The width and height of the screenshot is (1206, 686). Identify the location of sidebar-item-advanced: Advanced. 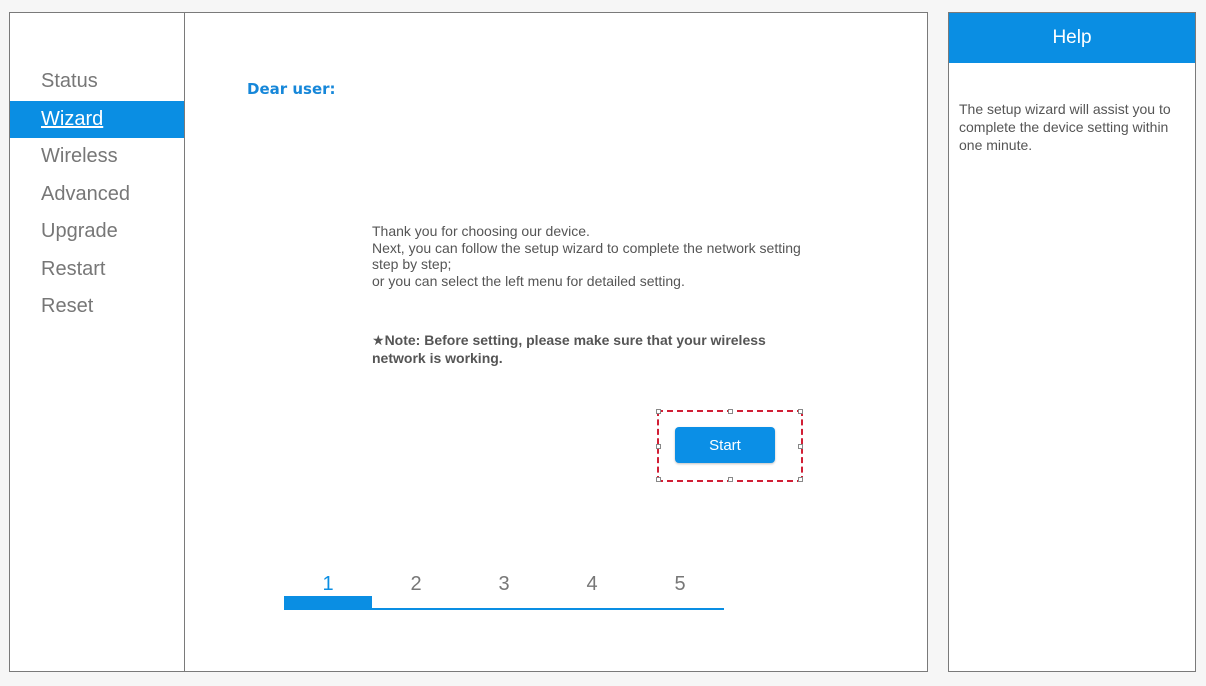
(97, 195).